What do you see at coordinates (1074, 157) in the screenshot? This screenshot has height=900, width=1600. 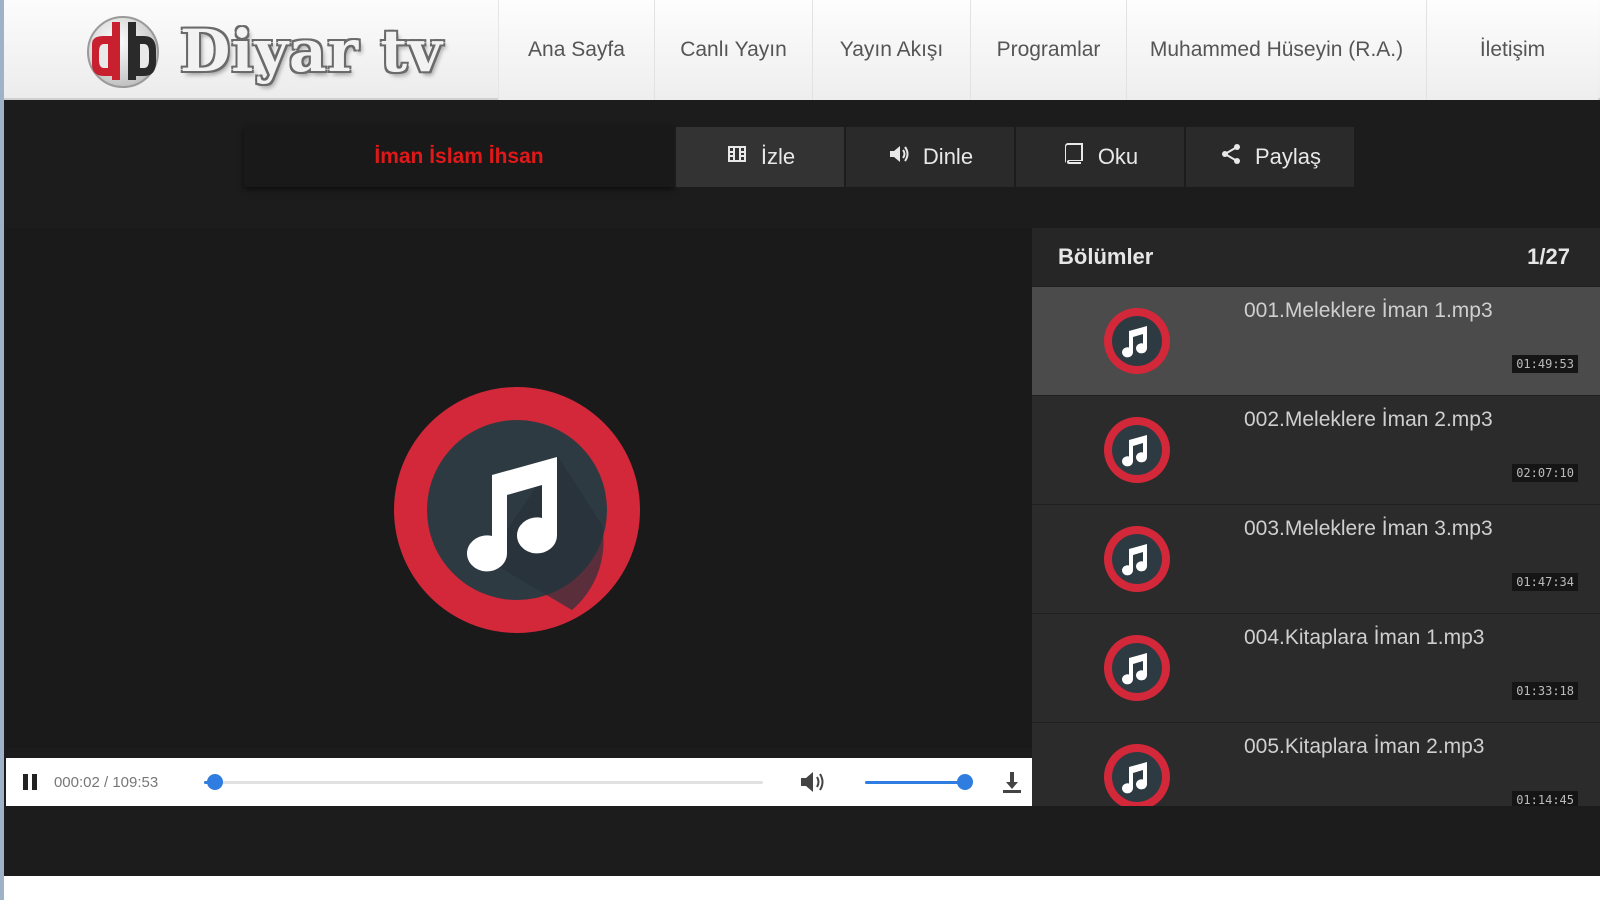 I see `book-icon` at bounding box center [1074, 157].